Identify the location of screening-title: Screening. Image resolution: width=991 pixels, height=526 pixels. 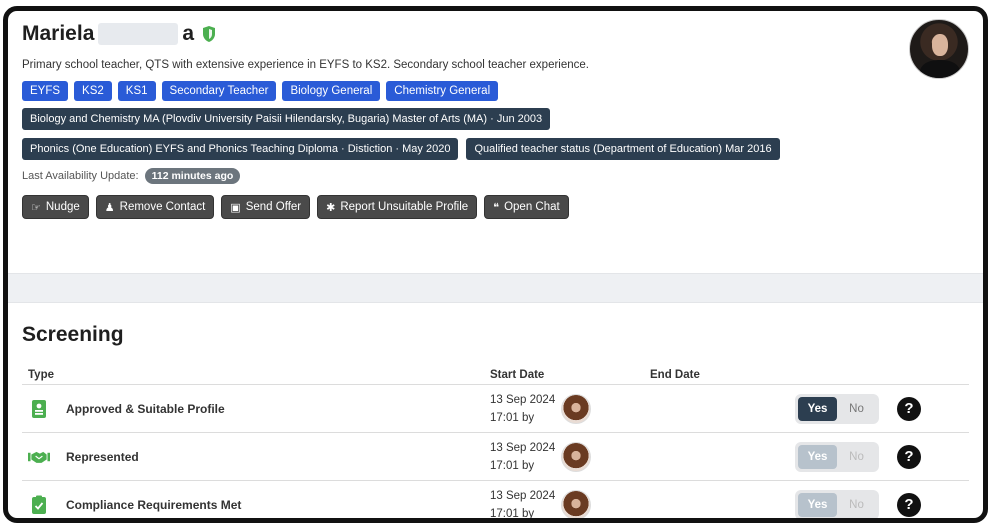
(73, 334).